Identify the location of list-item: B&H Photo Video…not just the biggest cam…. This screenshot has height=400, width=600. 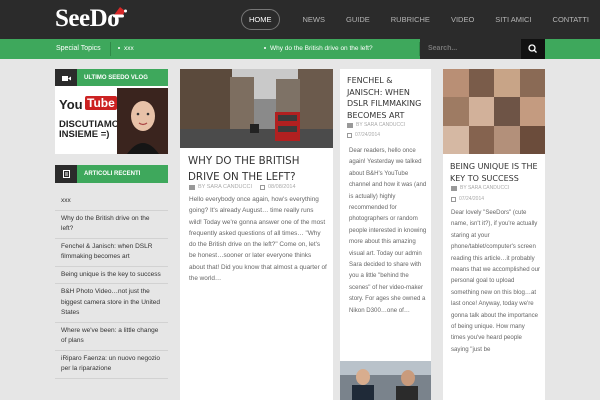
(111, 303).